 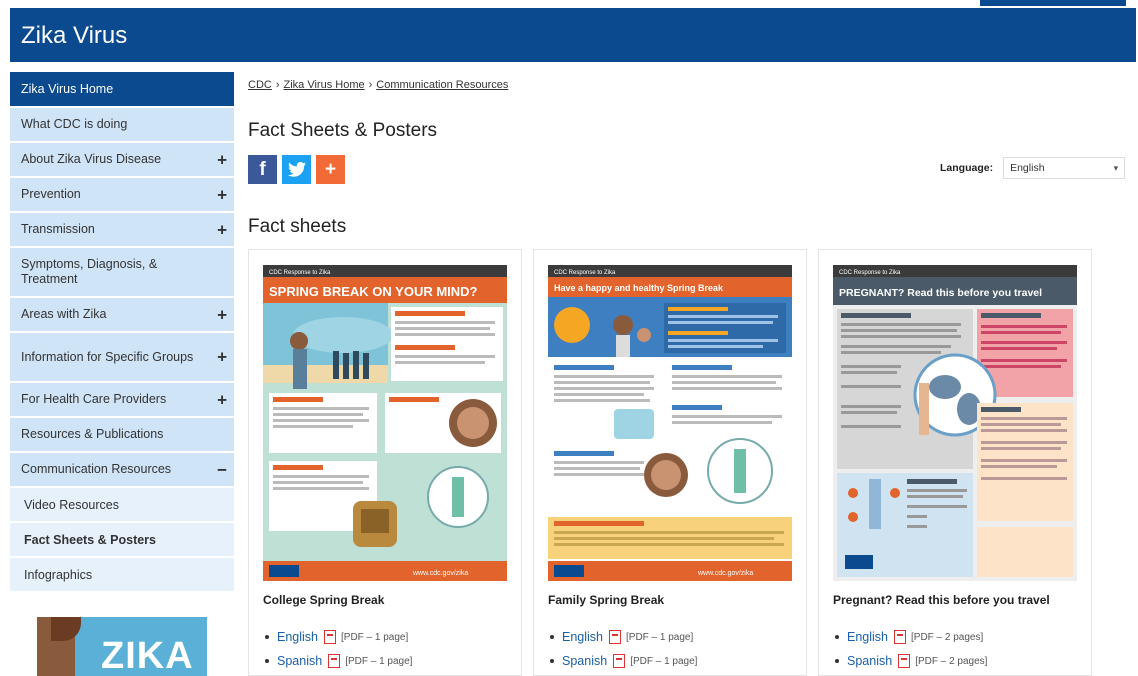 What do you see at coordinates (222, 469) in the screenshot?
I see `collapse-minus-icon: −` at bounding box center [222, 469].